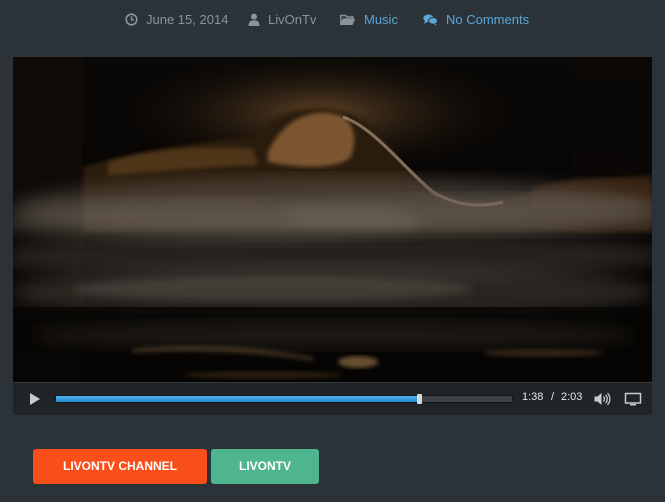  Describe the element at coordinates (332, 21) in the screenshot. I see `post-meta: June 15, 2014 LivOnTv Music No Comments` at that location.